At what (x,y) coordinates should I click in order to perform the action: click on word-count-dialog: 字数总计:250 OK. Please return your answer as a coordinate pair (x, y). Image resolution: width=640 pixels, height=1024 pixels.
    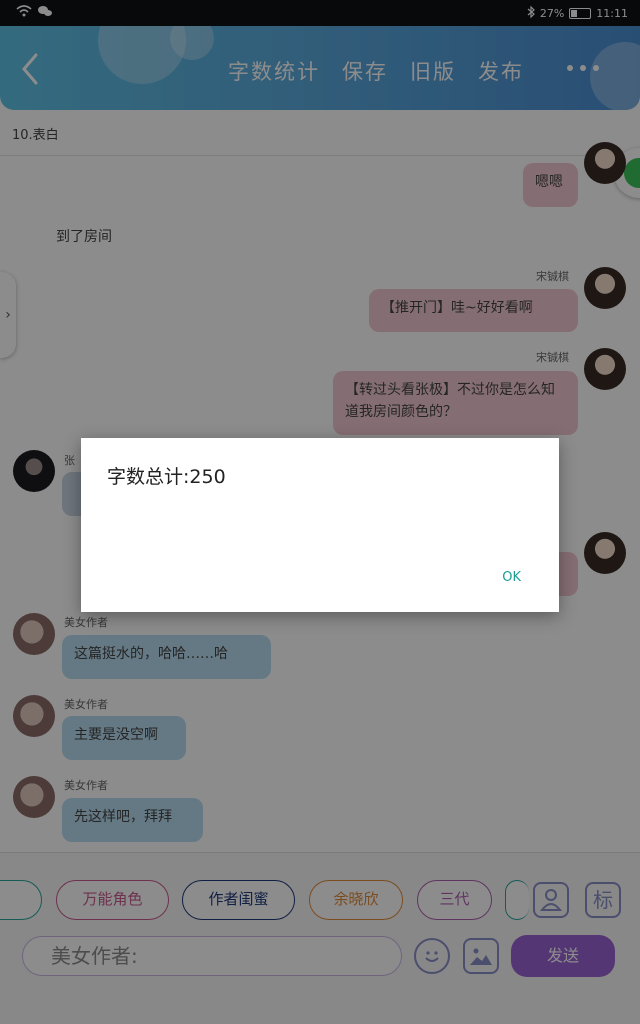
    Looking at the image, I should click on (320, 525).